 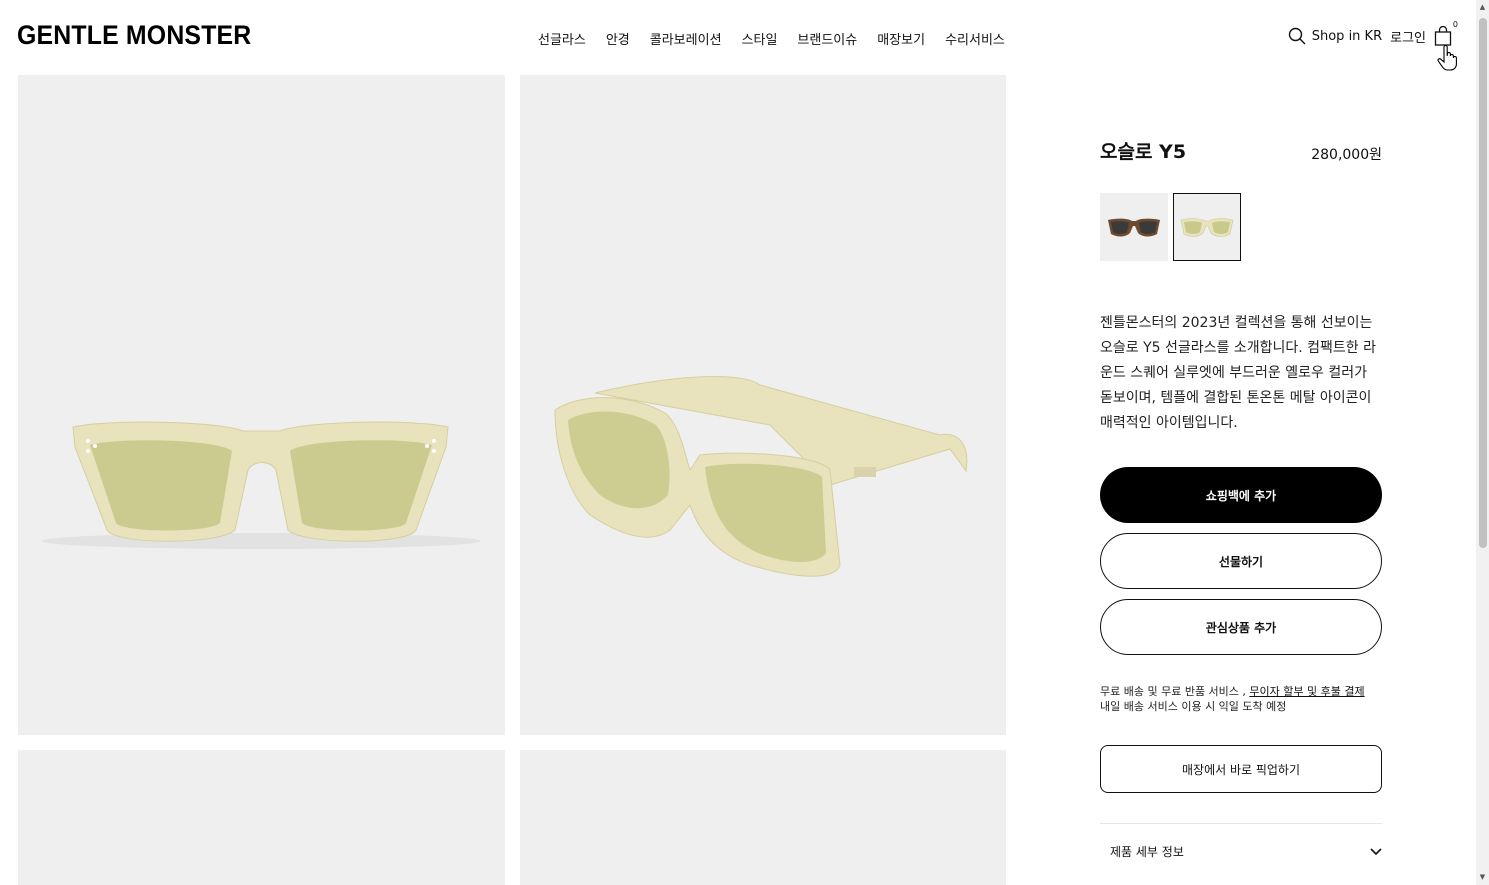 What do you see at coordinates (562, 38) in the screenshot?
I see `nav-sunglasses: 선글라스` at bounding box center [562, 38].